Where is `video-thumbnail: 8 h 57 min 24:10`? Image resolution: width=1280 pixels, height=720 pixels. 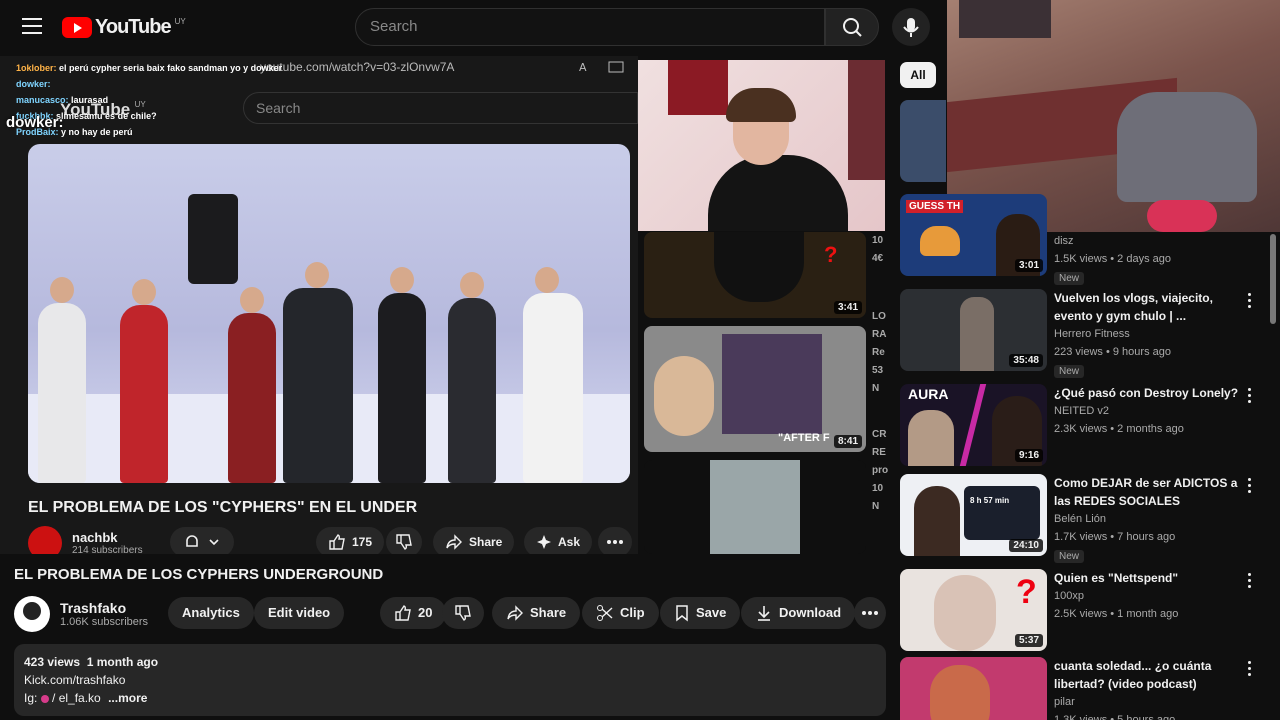 video-thumbnail: 8 h 57 min 24:10 is located at coordinates (973, 515).